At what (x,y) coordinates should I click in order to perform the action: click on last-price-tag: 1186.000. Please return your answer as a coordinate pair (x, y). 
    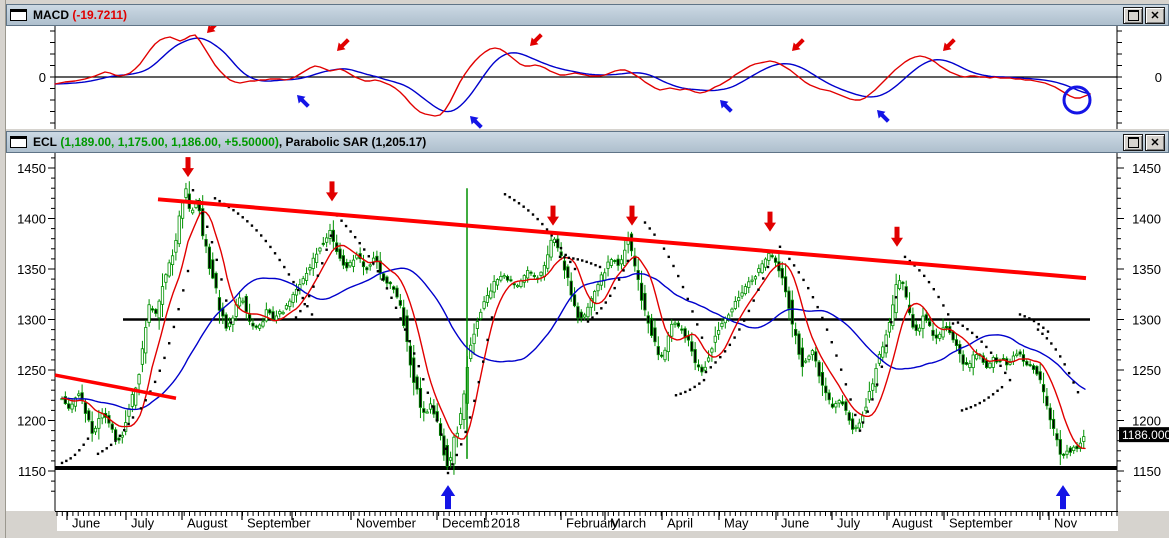
    Looking at the image, I should click on (1144, 435).